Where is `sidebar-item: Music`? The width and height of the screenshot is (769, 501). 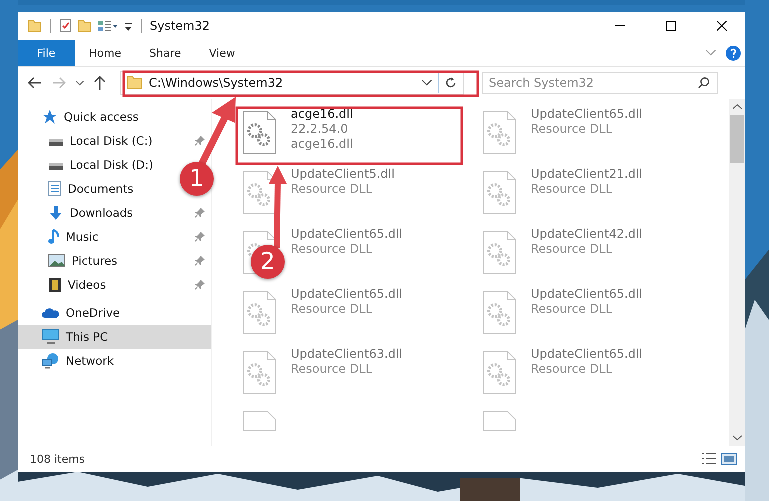
sidebar-item: Music is located at coordinates (114, 237).